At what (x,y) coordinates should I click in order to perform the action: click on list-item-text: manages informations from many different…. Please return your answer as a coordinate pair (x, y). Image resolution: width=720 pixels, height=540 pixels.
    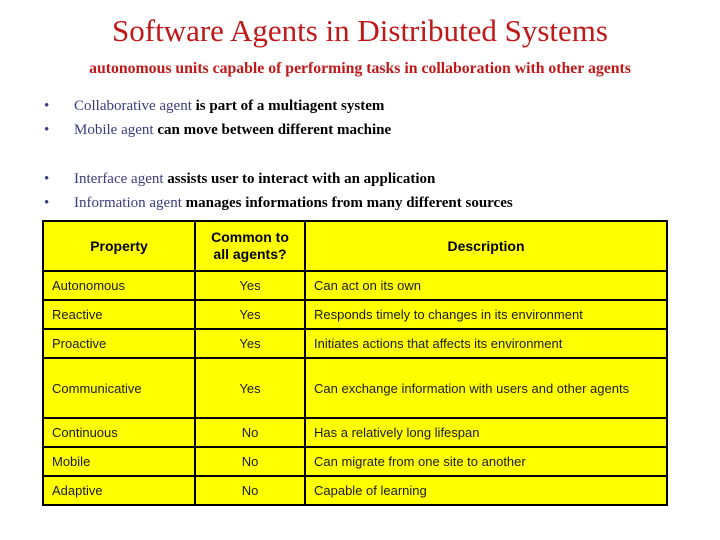
    Looking at the image, I should click on (347, 203).